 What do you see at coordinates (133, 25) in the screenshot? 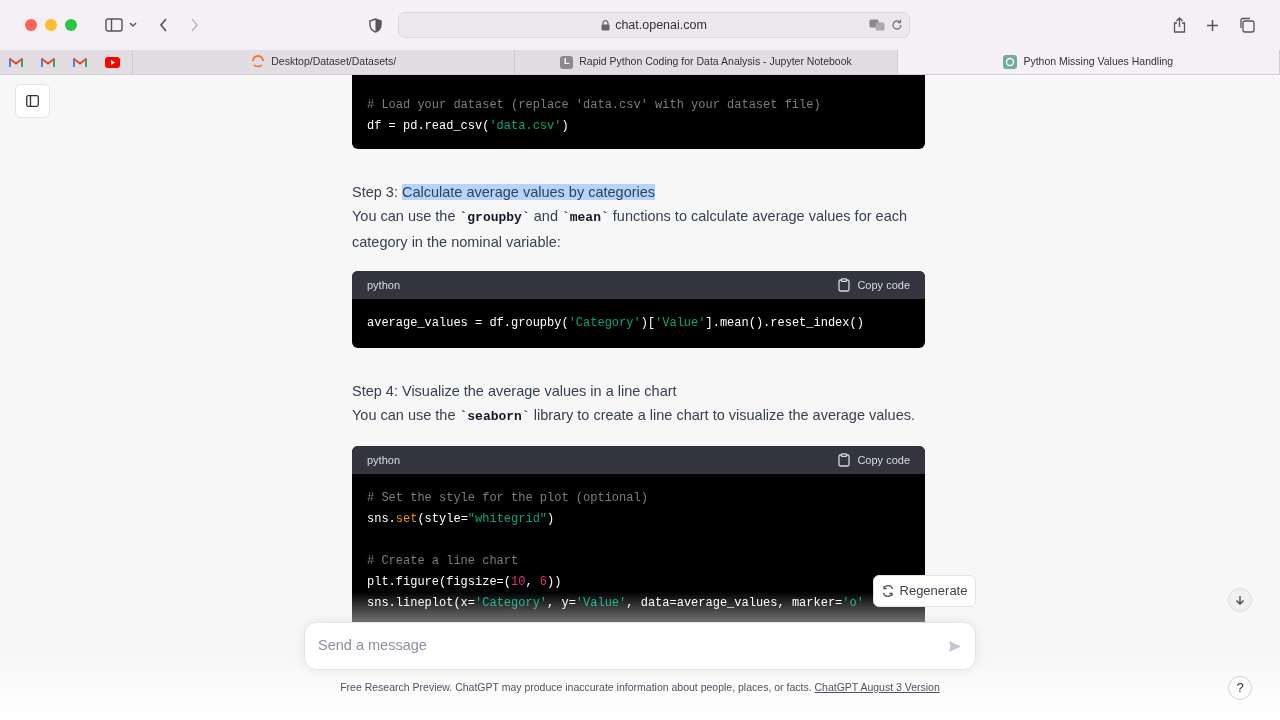
I see `chevron-down-icon` at bounding box center [133, 25].